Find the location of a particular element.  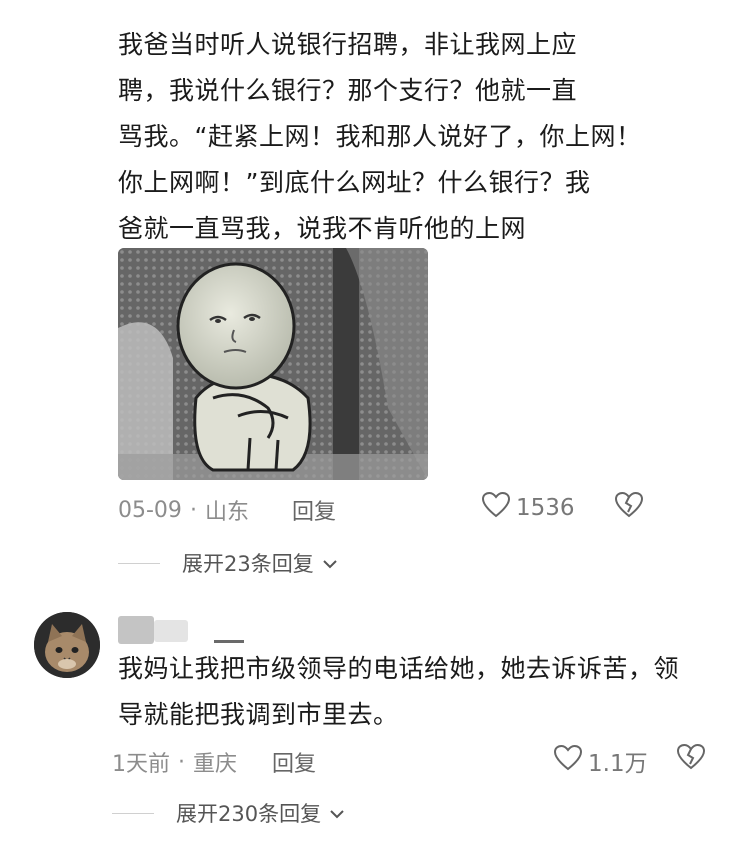

expand-replies-button: 展开23条回复 is located at coordinates (228, 563).